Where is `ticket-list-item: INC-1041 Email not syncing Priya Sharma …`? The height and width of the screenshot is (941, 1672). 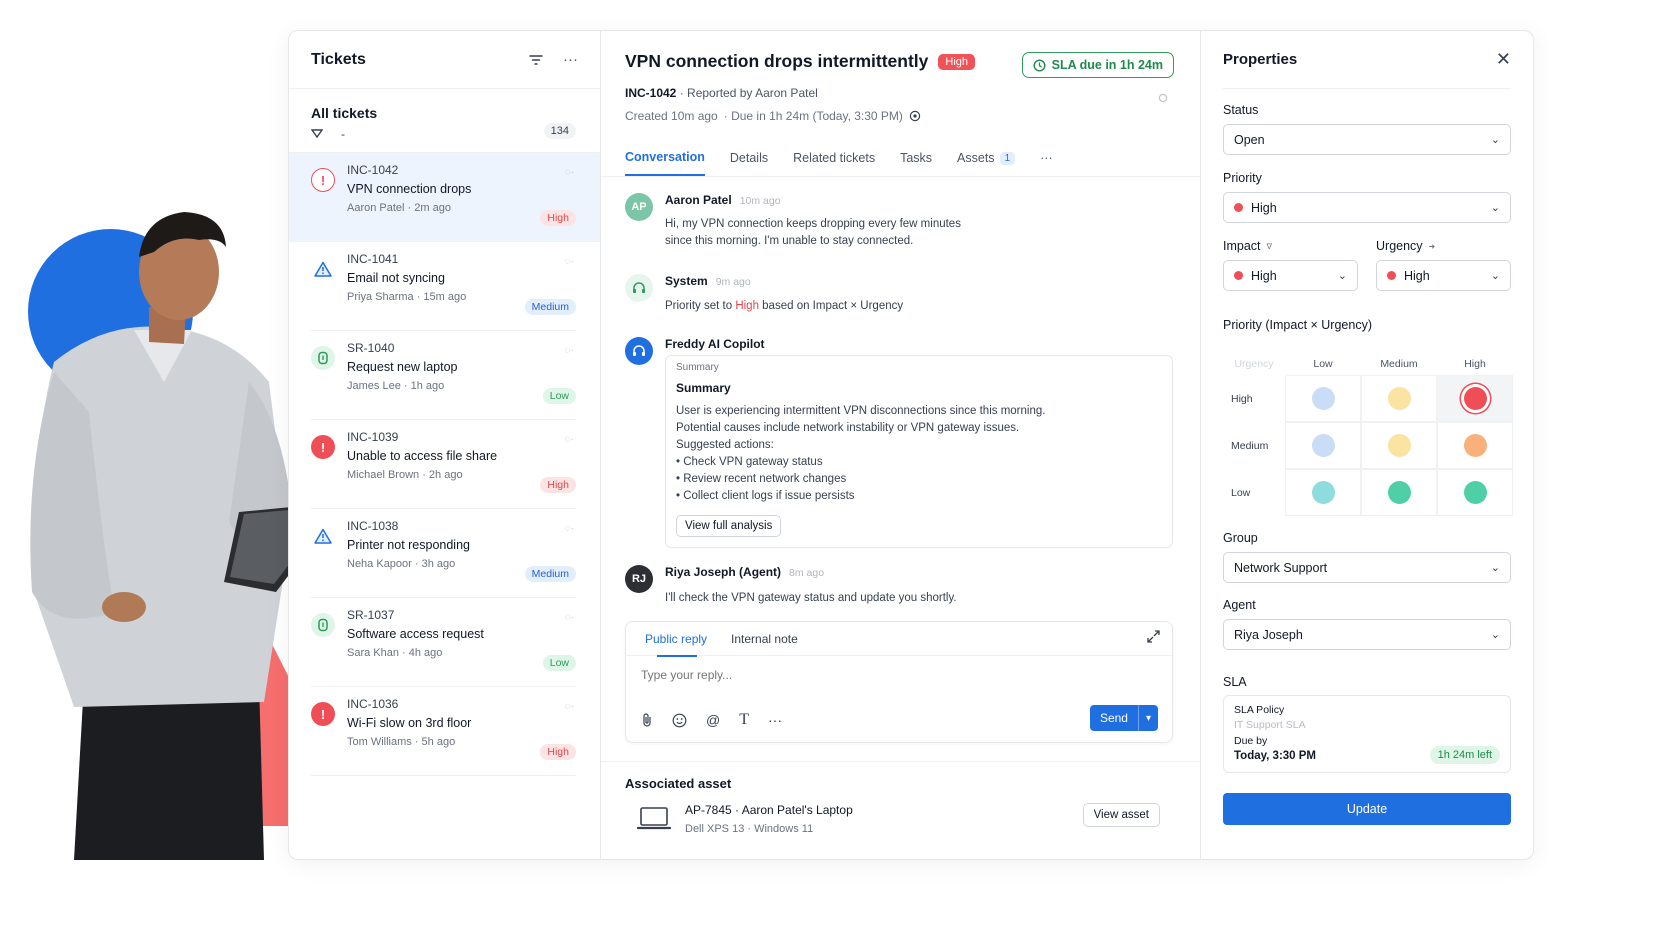 ticket-list-item: INC-1041 Email not syncing Priya Sharma … is located at coordinates (443, 286).